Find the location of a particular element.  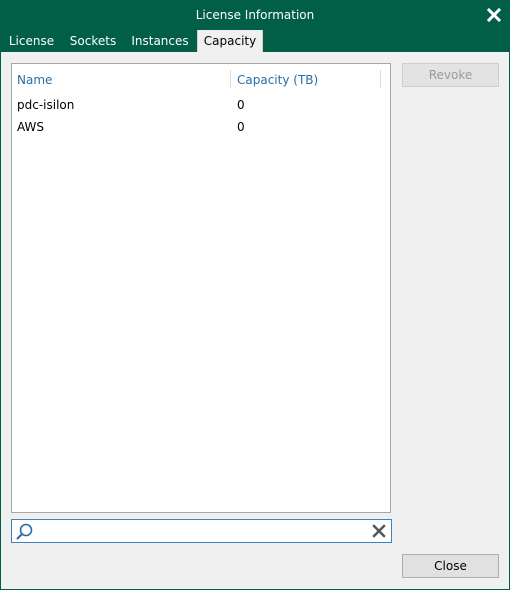

row-name: AWS is located at coordinates (31, 127).